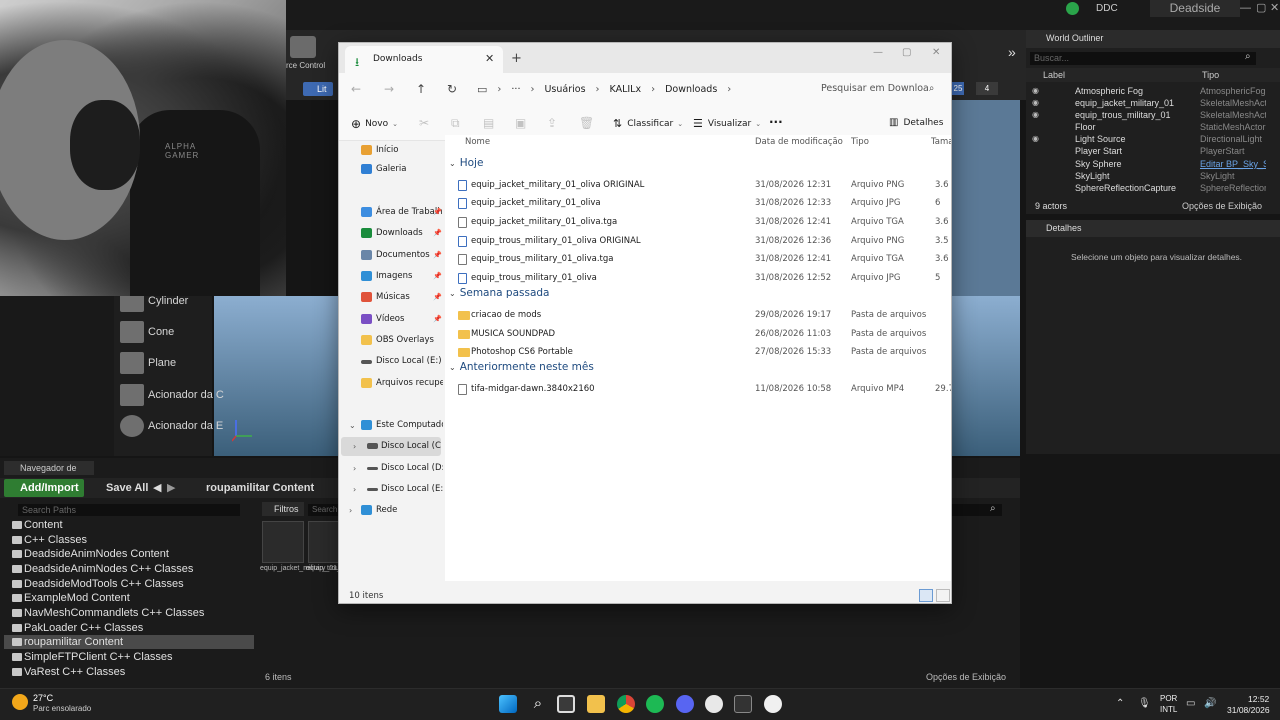  What do you see at coordinates (129, 613) in the screenshot?
I see `tree-folder: NavMeshCommandlets C++ Classes` at bounding box center [129, 613].